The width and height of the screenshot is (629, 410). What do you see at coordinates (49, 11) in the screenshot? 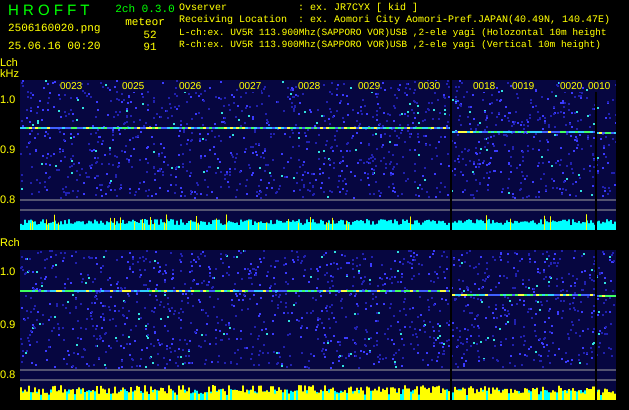
I see `app-title: H R O F F T` at bounding box center [49, 11].